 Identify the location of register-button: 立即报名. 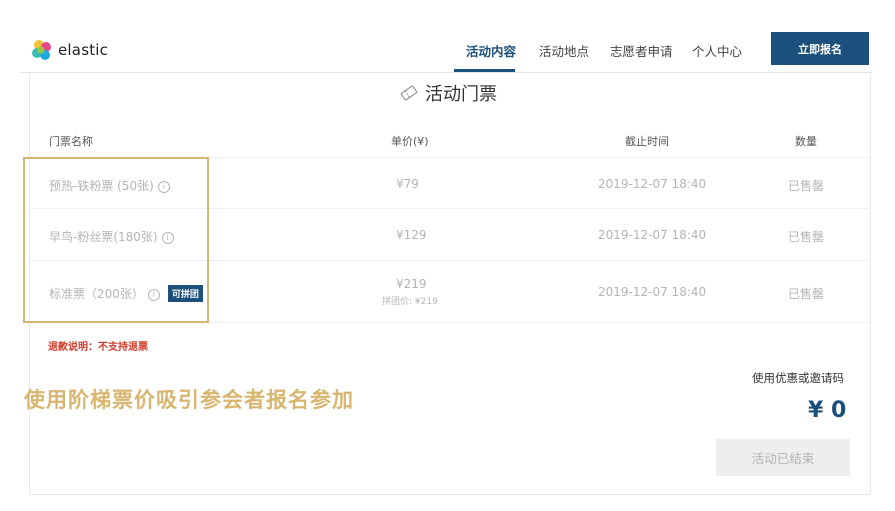
(820, 48).